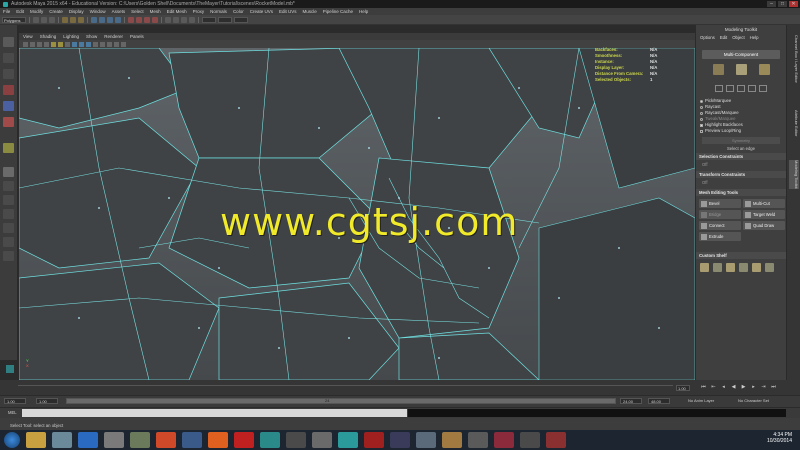 This screenshot has height=450, width=800. What do you see at coordinates (102, 19) in the screenshot?
I see `edge-mask-icon` at bounding box center [102, 19].